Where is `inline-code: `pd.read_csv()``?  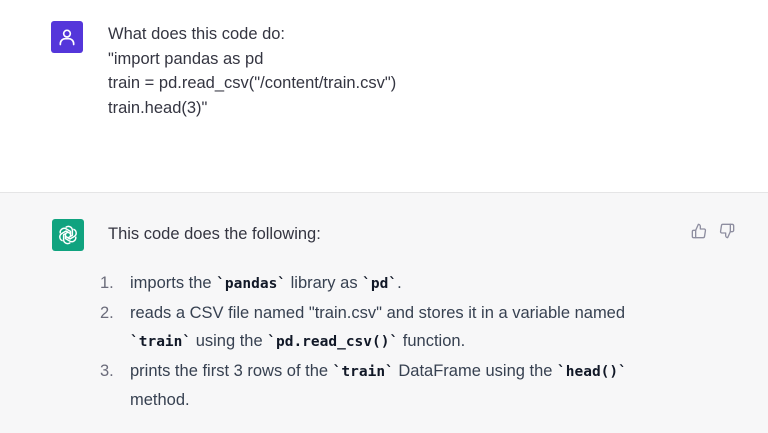 inline-code: `pd.read_csv()` is located at coordinates (333, 342).